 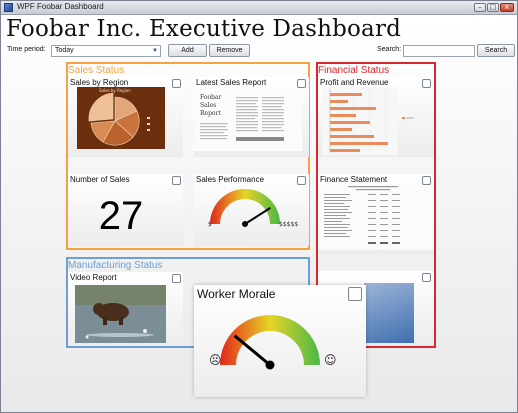 I want to click on minimize-button: –, so click(x=480, y=7).